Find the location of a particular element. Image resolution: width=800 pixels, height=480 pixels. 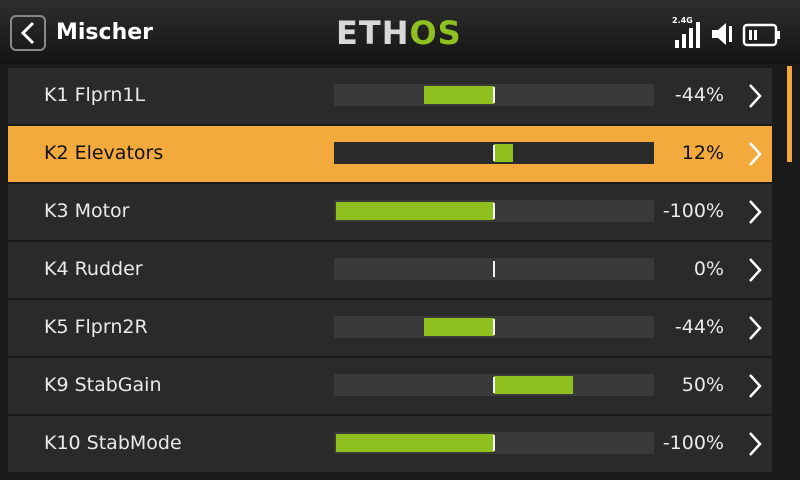

mixer-row: K2 Elevators 12% is located at coordinates (390, 154).